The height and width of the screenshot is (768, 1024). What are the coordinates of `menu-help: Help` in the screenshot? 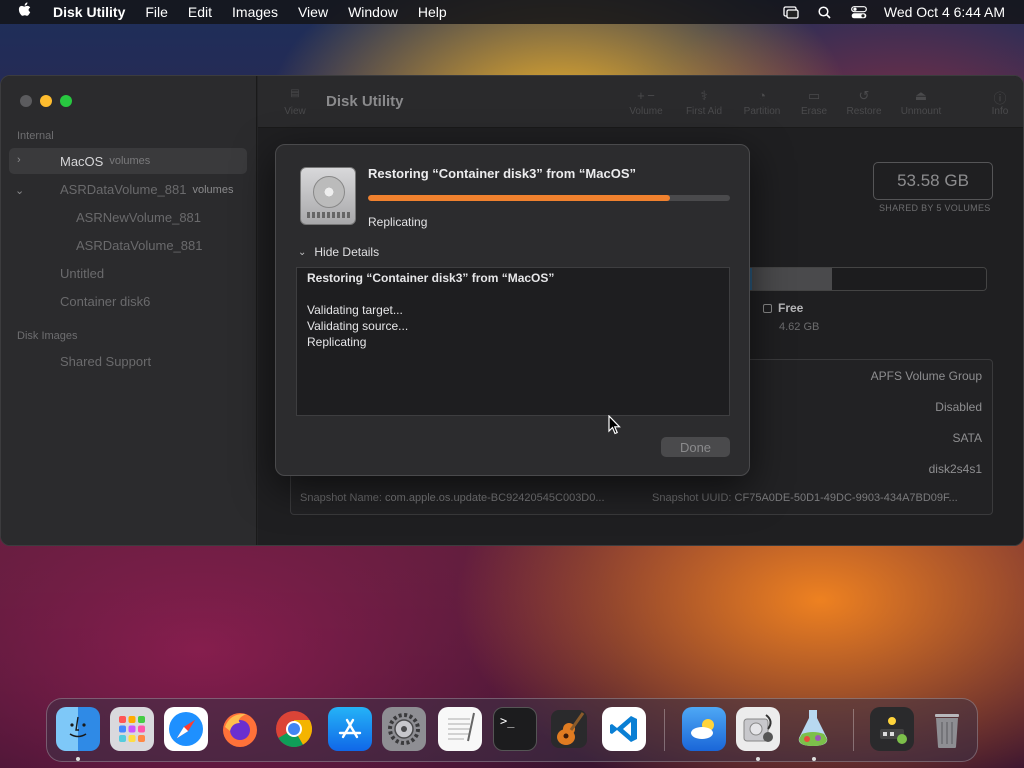 It's located at (432, 12).